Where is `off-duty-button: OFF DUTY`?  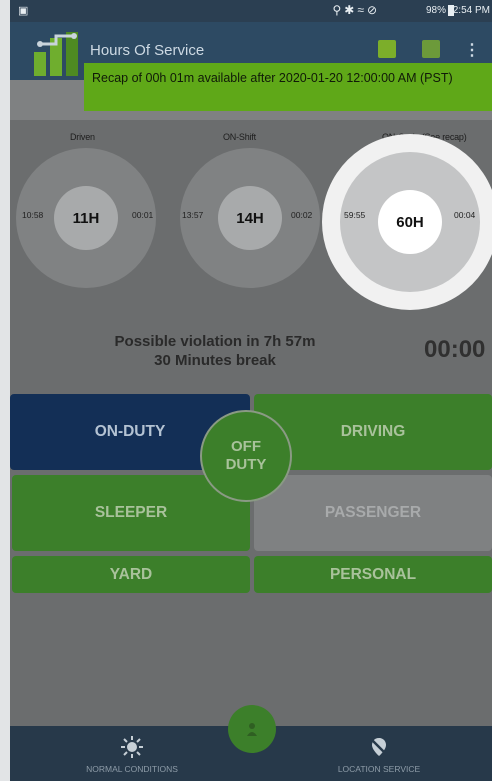
off-duty-button: OFF DUTY is located at coordinates (246, 456).